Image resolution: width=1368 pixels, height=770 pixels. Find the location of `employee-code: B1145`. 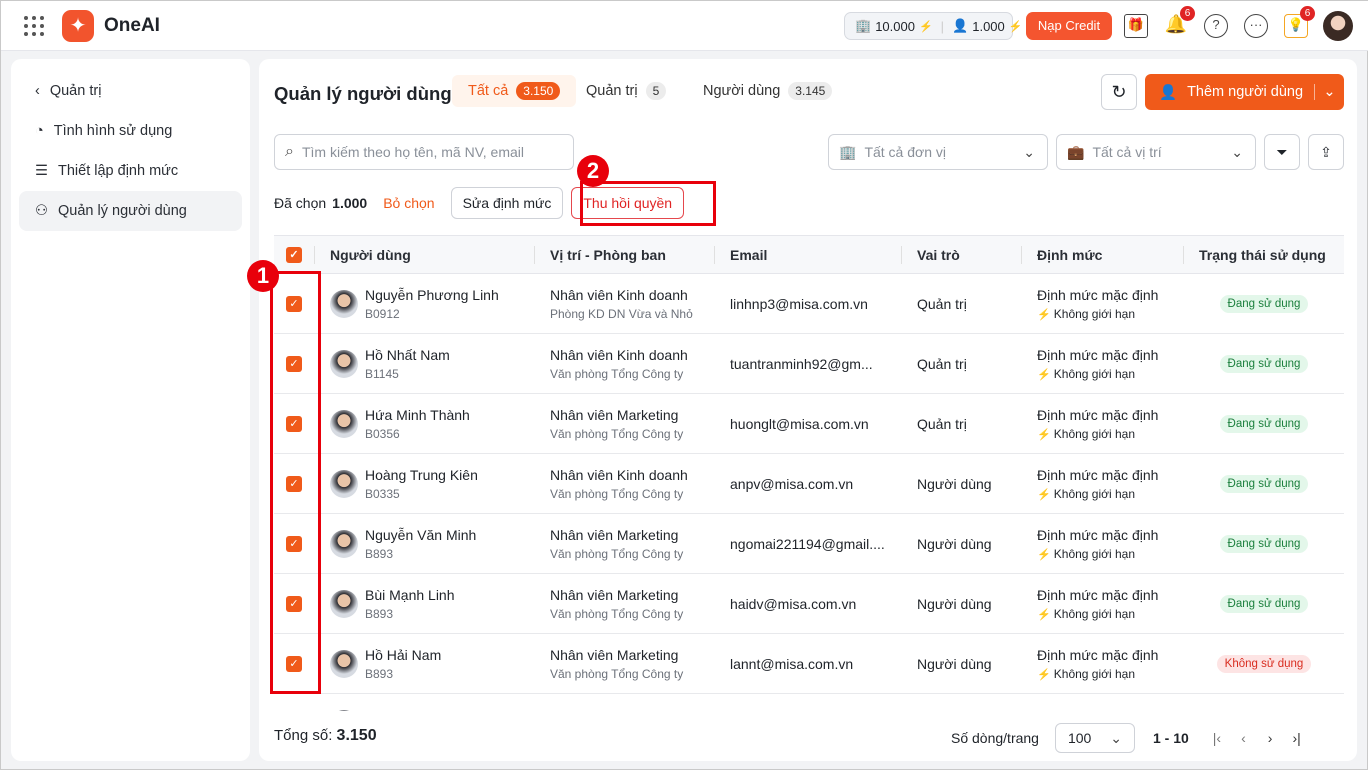

employee-code: B1145 is located at coordinates (382, 373).